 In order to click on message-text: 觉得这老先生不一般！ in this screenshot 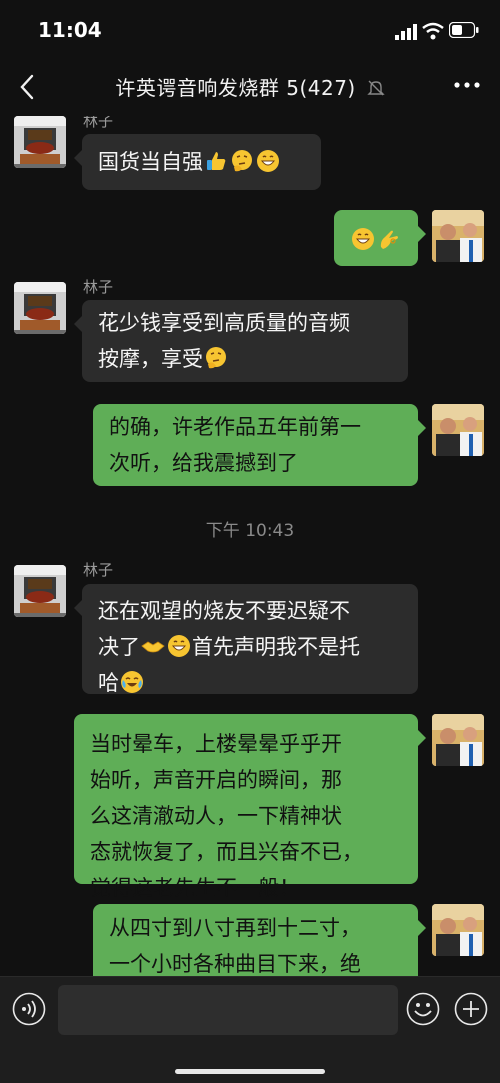, I will do `click(195, 888)`.